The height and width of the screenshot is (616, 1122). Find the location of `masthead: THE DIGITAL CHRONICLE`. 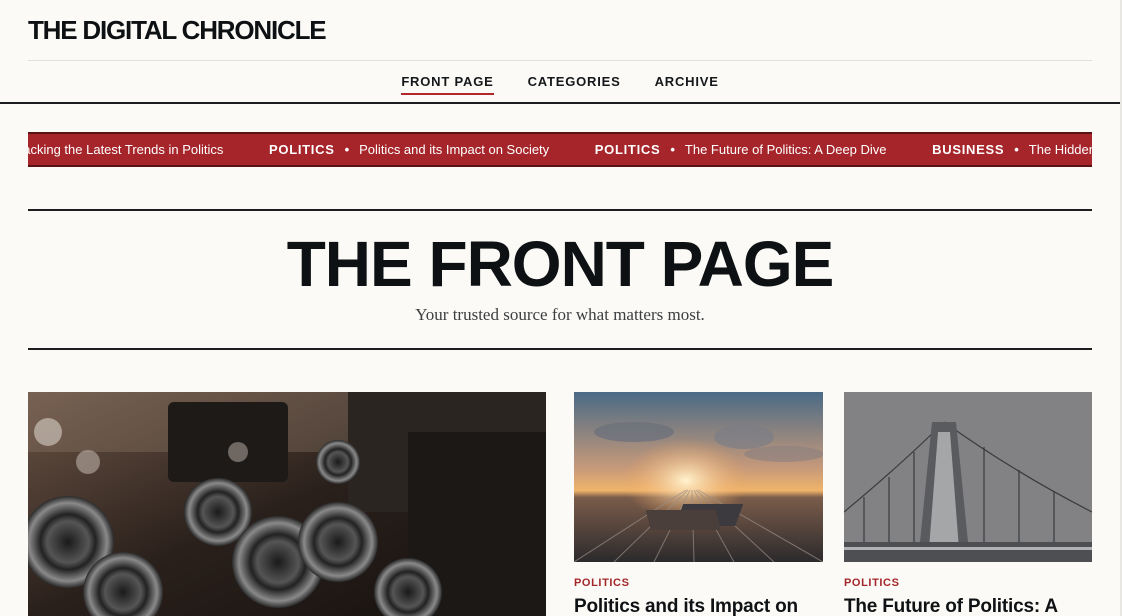

masthead: THE DIGITAL CHRONICLE is located at coordinates (560, 37).